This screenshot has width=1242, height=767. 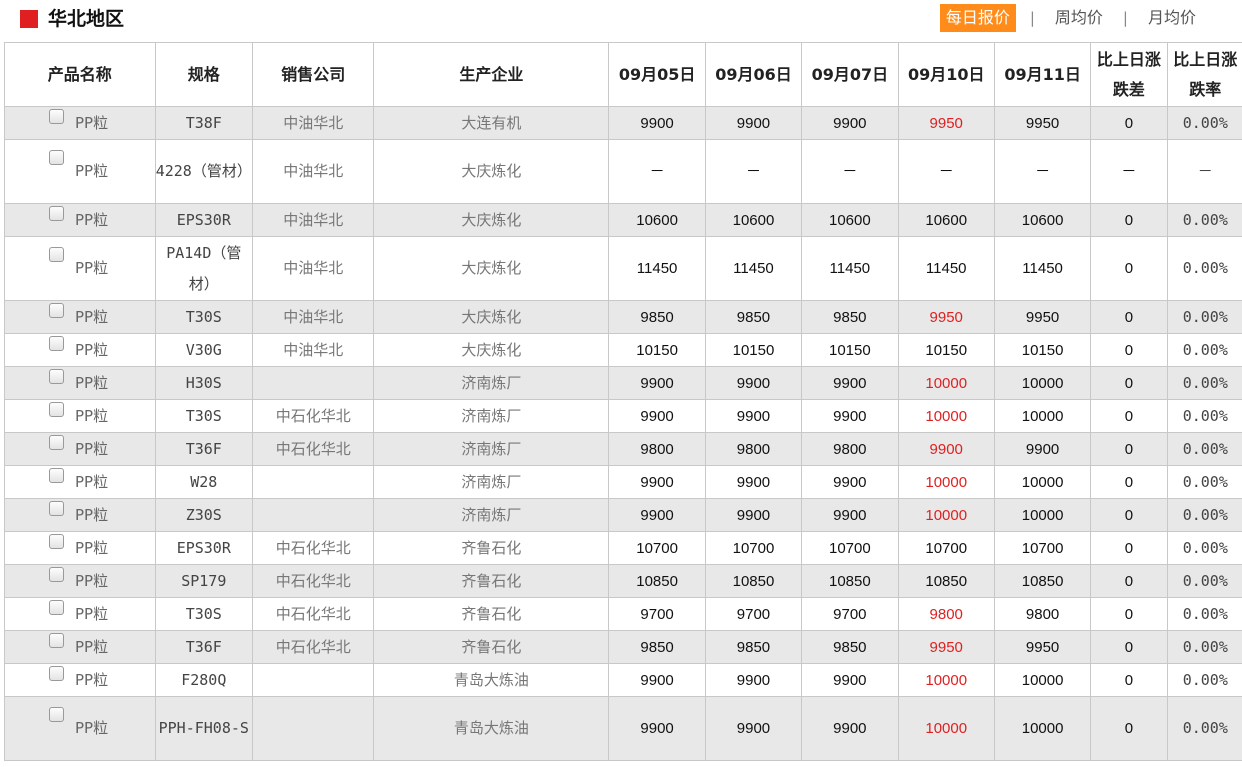 What do you see at coordinates (1079, 18) in the screenshot?
I see `tab-weekly-average: 周均价` at bounding box center [1079, 18].